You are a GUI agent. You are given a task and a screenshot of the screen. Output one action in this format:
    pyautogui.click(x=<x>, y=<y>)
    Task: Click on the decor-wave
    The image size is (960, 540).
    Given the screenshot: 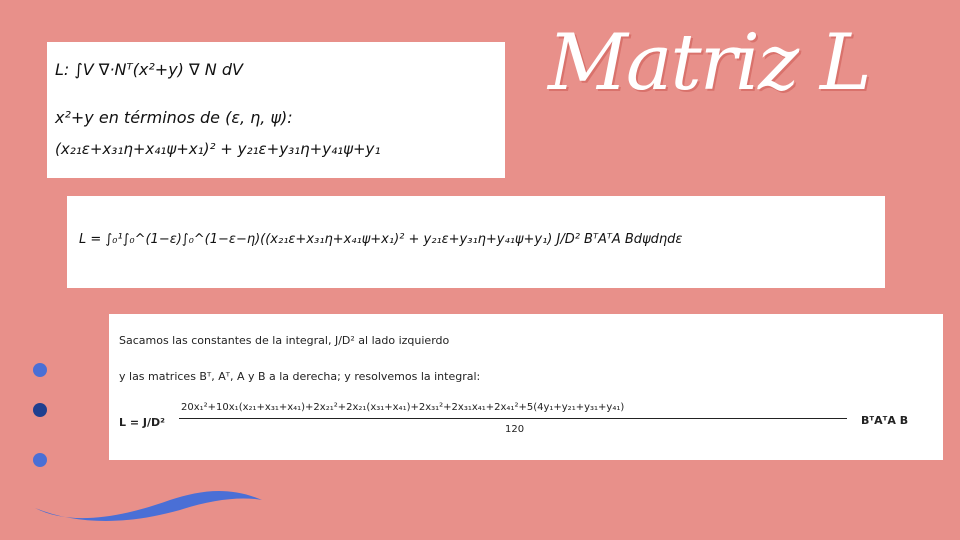 What is the action you would take?
    pyautogui.click(x=148, y=505)
    